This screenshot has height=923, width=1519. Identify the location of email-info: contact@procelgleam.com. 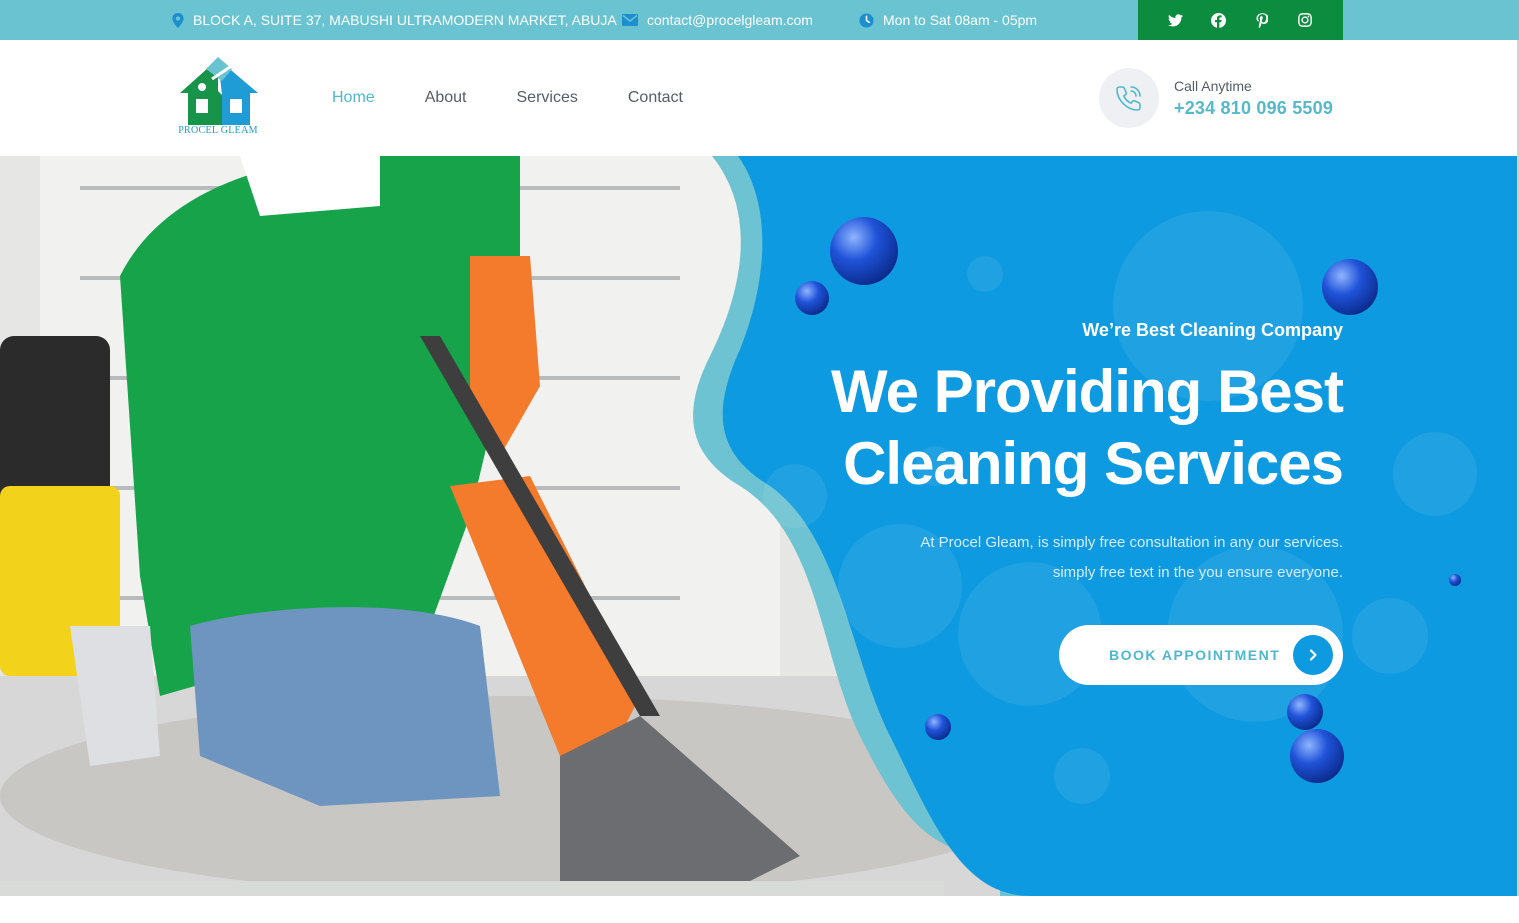
(717, 20).